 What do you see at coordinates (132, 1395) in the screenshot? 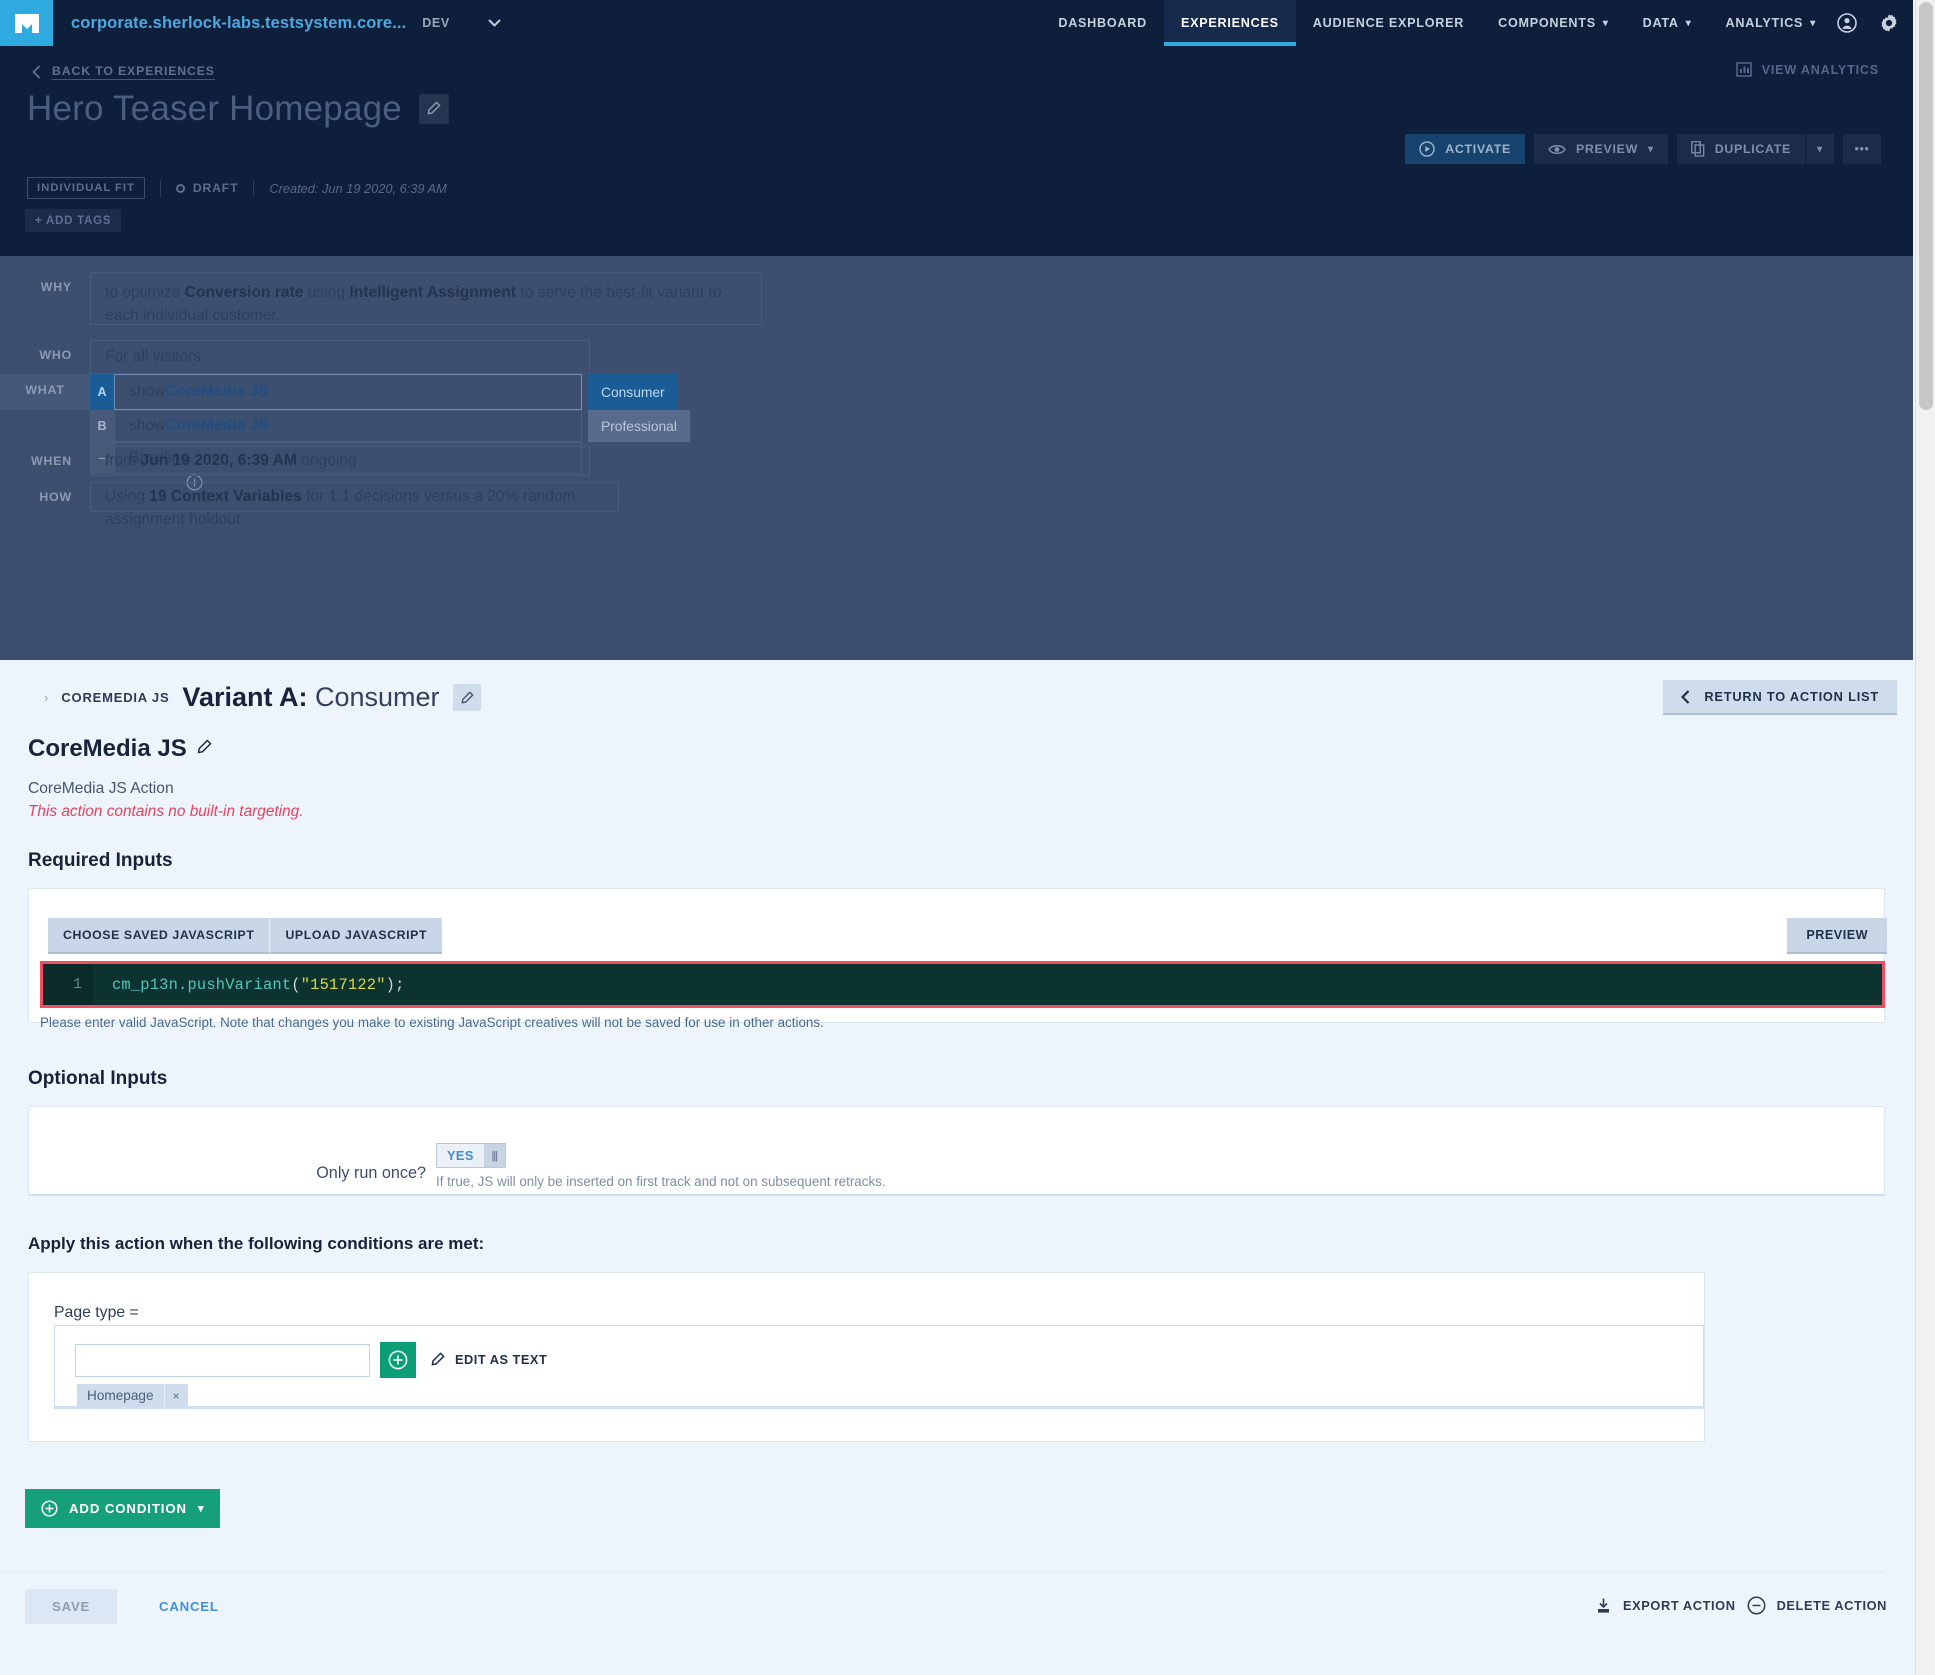
I see `condition-value-chip: Homepage ×` at bounding box center [132, 1395].